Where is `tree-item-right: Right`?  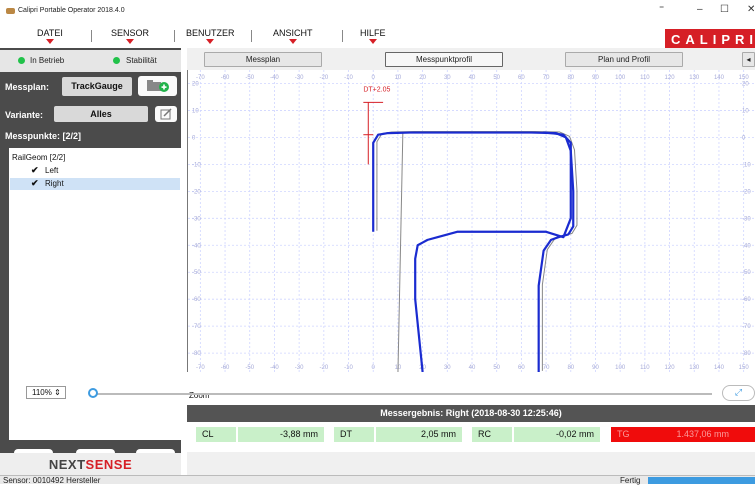 tree-item-right: Right is located at coordinates (54, 183).